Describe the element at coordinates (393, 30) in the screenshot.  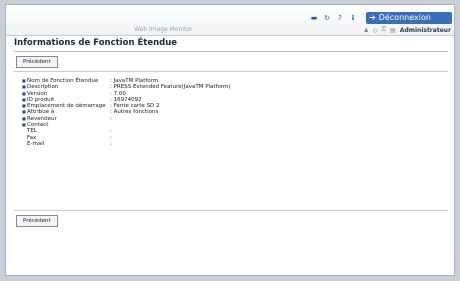
I see `settings-icon: ▤` at that location.